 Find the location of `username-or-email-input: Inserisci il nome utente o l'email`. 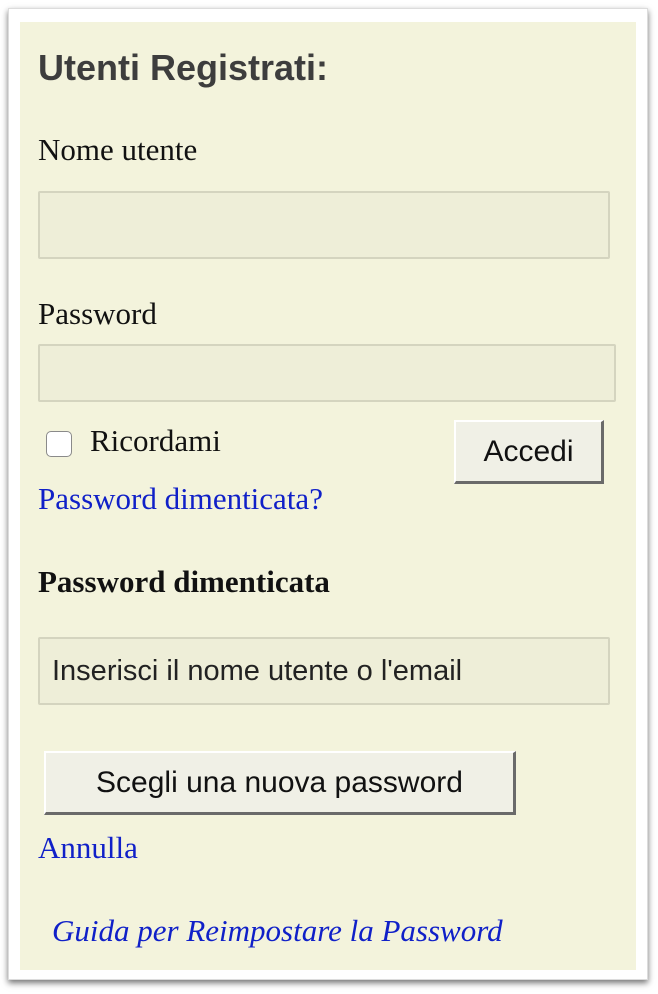

username-or-email-input: Inserisci il nome utente o l'email is located at coordinates (324, 671).